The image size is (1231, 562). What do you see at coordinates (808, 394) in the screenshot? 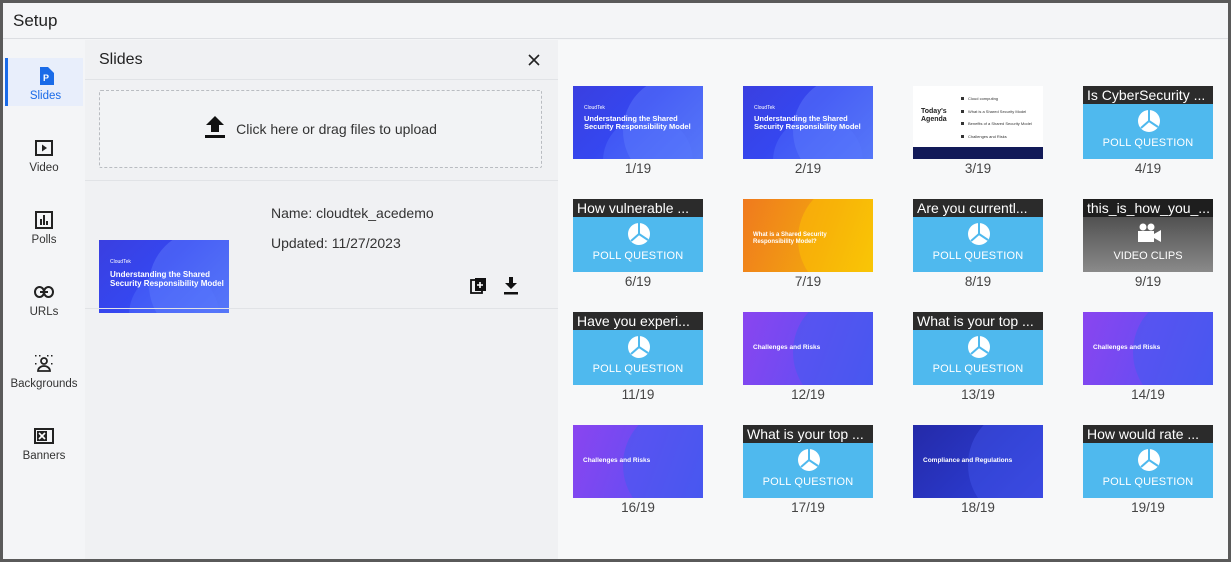
I see `slide-number: 12/19` at bounding box center [808, 394].